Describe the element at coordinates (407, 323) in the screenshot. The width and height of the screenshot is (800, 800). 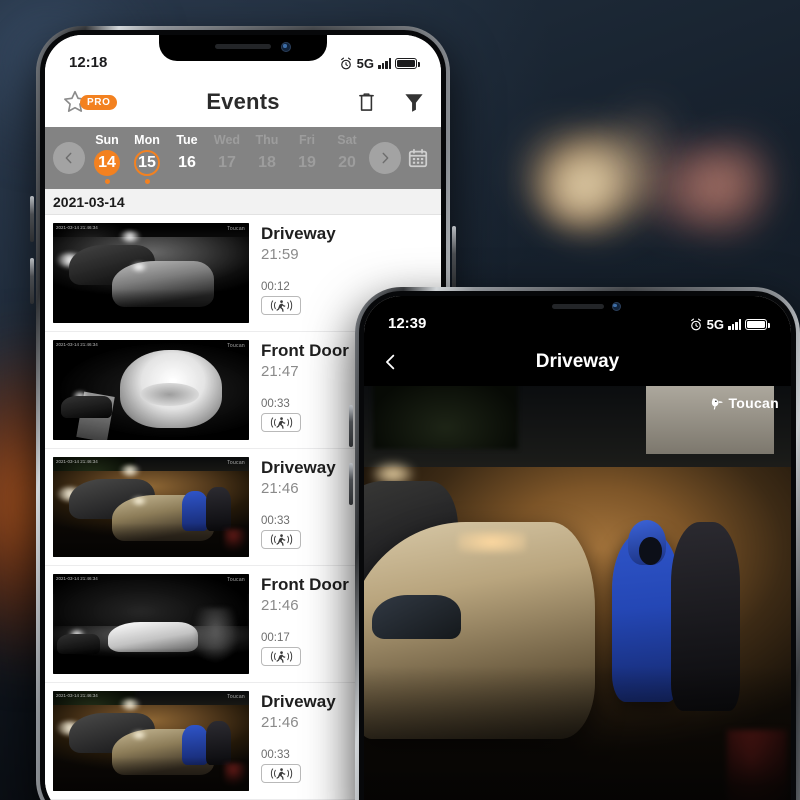
I see `status-time: 12:39` at that location.